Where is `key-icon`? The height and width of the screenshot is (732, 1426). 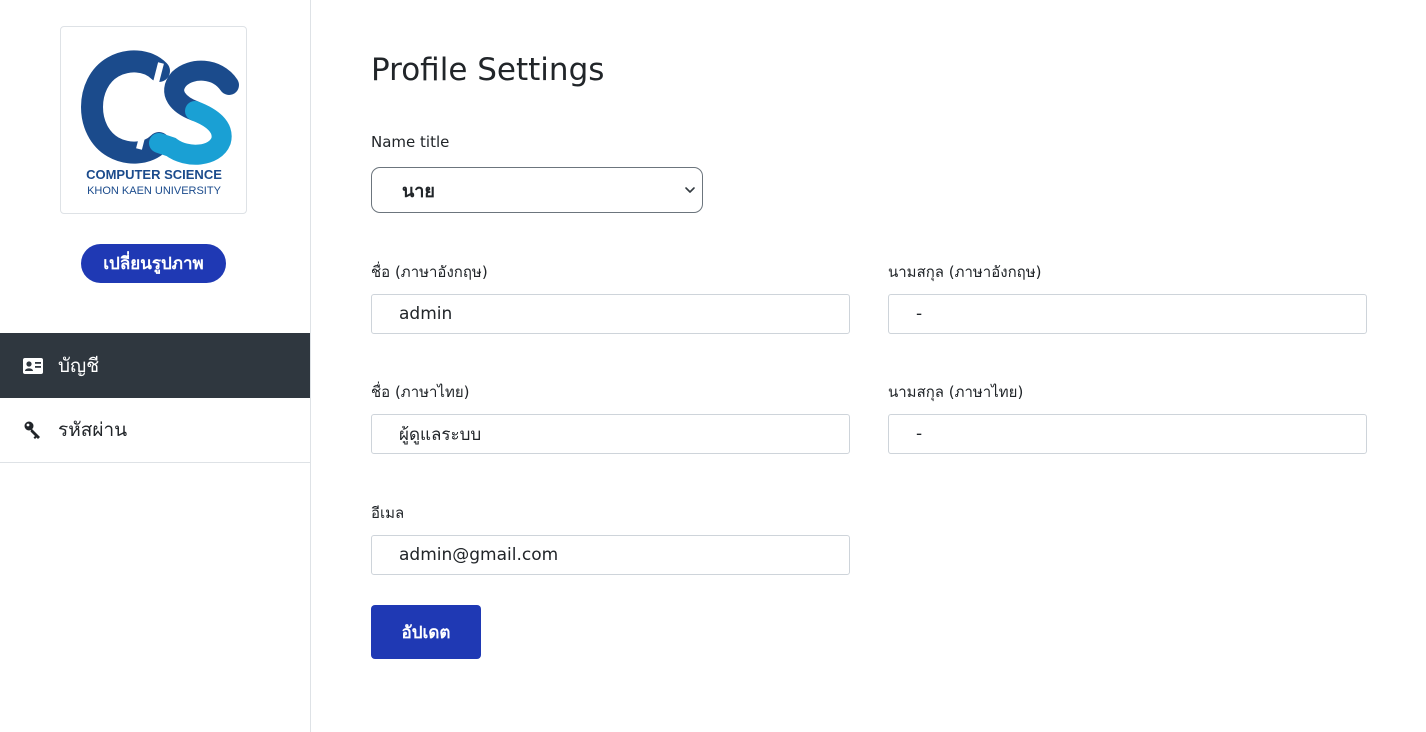
key-icon is located at coordinates (33, 430).